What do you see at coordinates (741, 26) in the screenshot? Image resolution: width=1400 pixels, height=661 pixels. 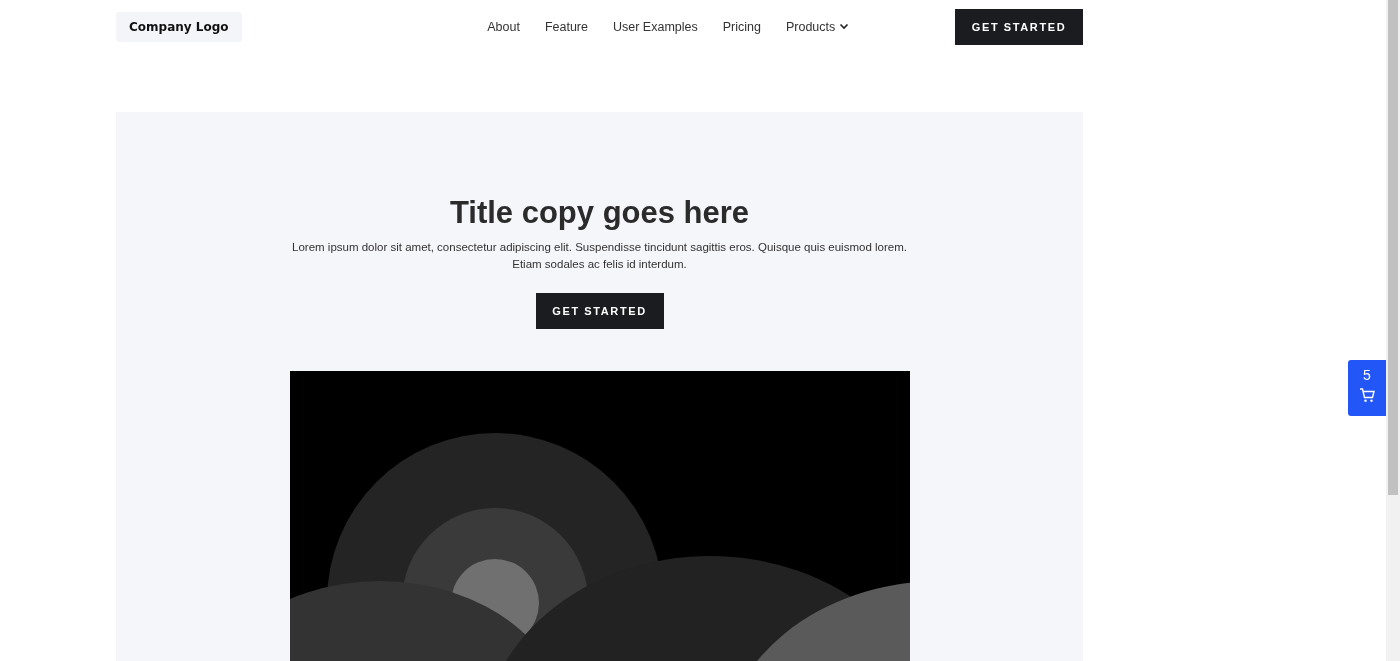 I see `nav-link: Pricing` at bounding box center [741, 26].